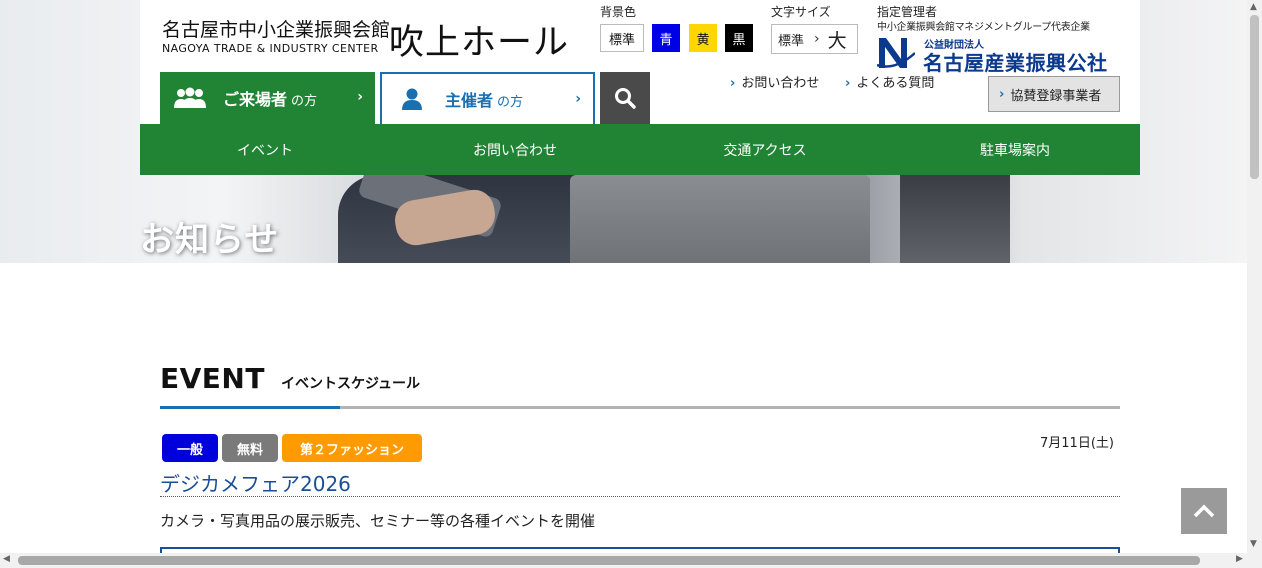 The image size is (1262, 568). Describe the element at coordinates (895, 83) in the screenshot. I see `faq-link-label: よくある質問` at that location.